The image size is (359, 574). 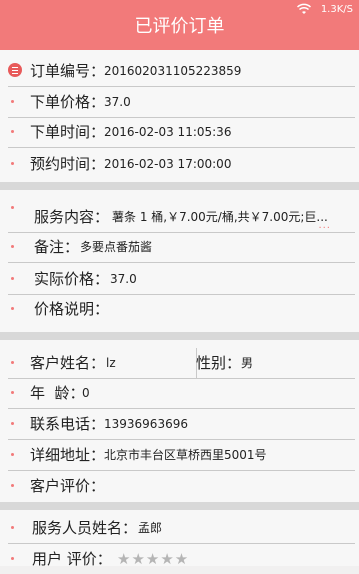 What do you see at coordinates (15, 70) in the screenshot?
I see `order-list-icon` at bounding box center [15, 70].